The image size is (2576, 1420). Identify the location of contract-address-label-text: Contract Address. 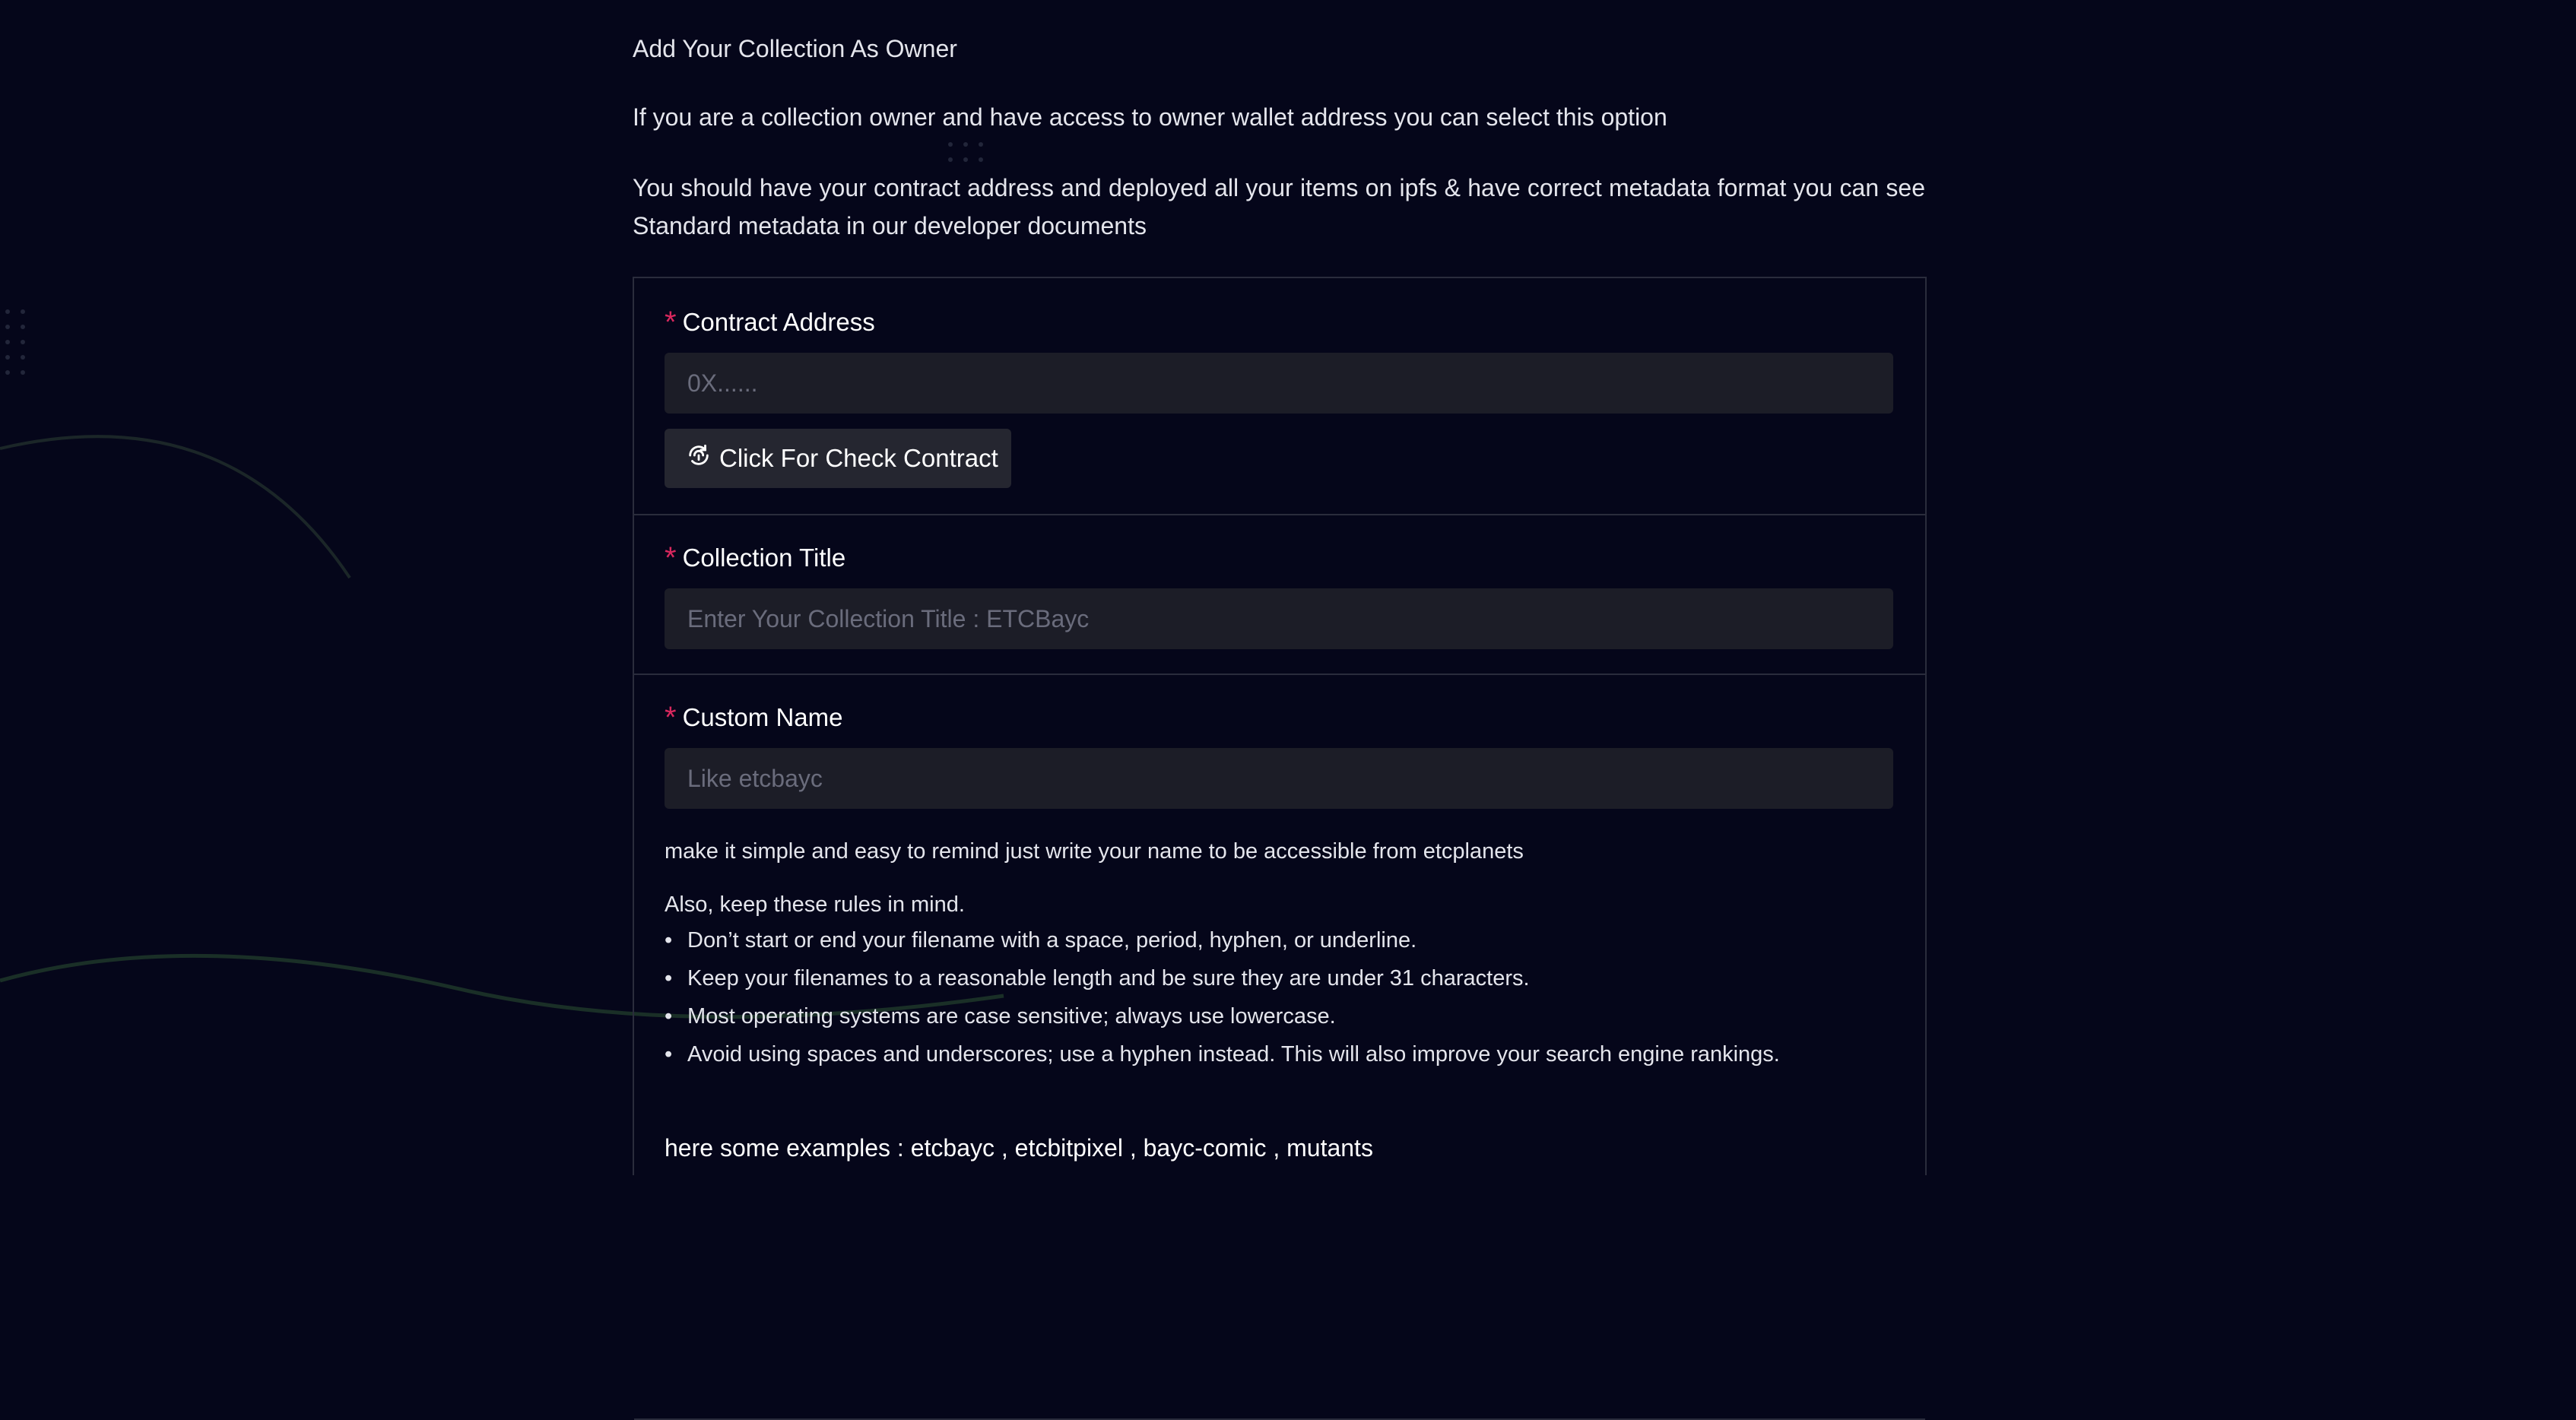
(779, 322).